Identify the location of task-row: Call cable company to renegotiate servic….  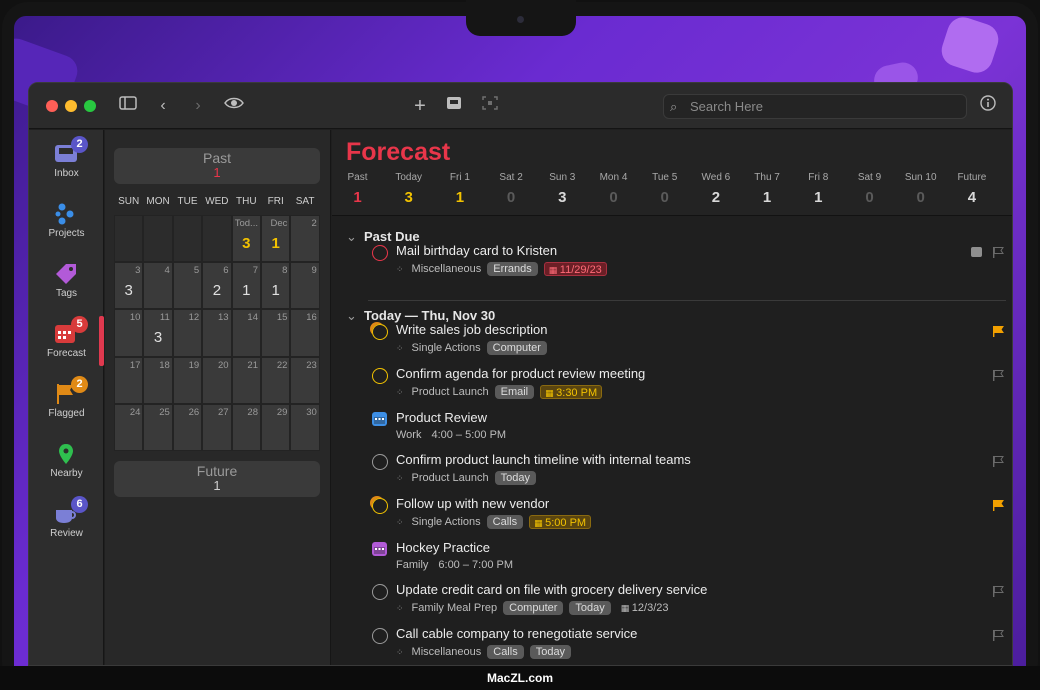
(690, 645).